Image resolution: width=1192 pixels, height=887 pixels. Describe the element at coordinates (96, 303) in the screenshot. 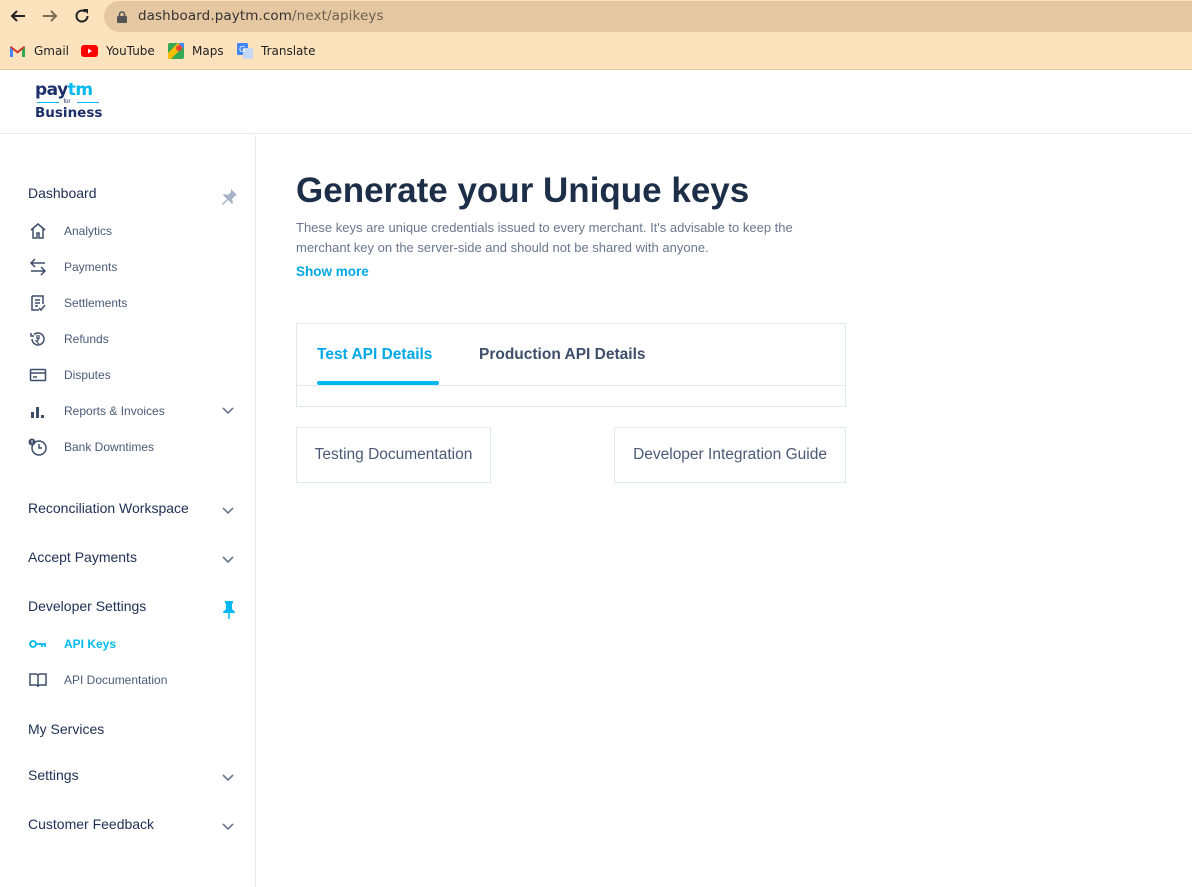

I see `sidebar-item-label: Settlements` at that location.